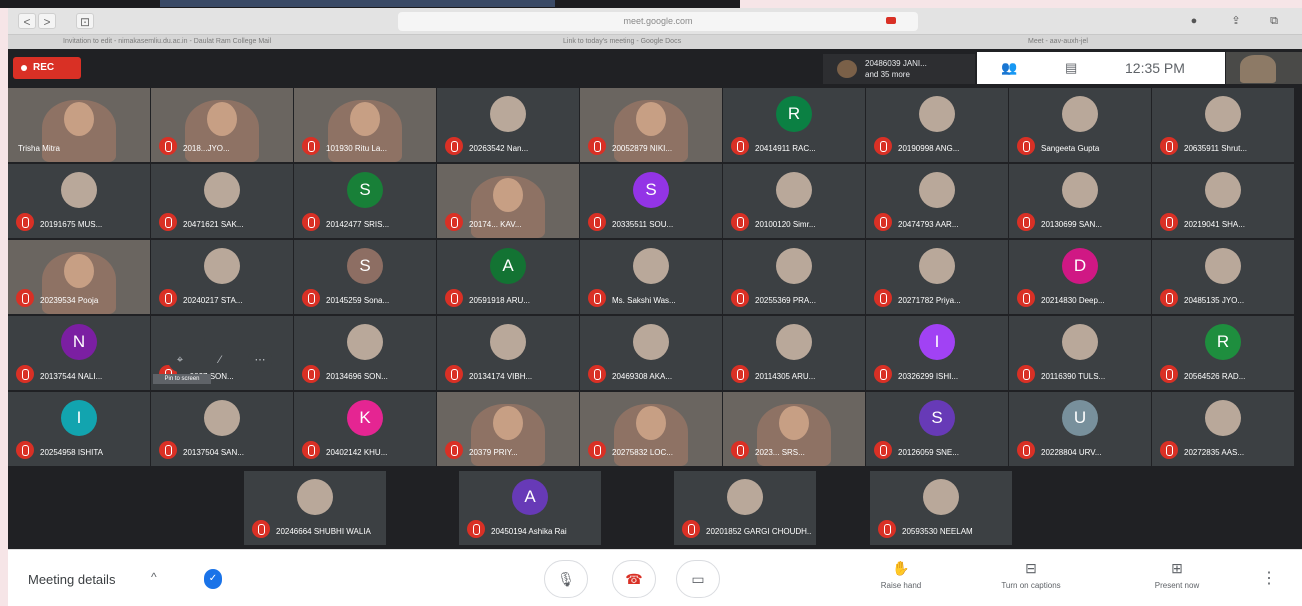 Image resolution: width=1302 pixels, height=606 pixels. Describe the element at coordinates (887, 74) in the screenshot. I see `presenter-line2: and 35 more` at that location.